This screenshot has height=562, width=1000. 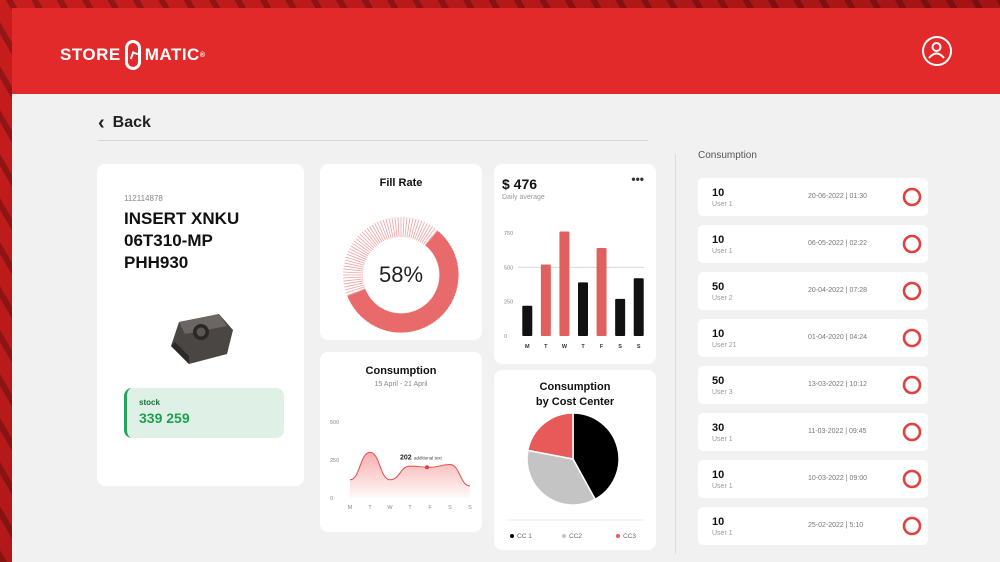 I want to click on divider, so click(x=373, y=140).